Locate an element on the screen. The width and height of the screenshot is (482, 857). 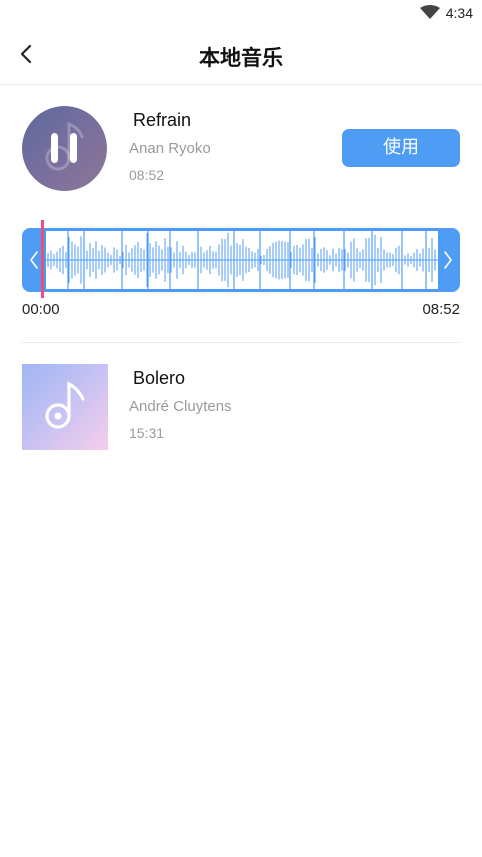
song-cover-bolero is located at coordinates (65, 407).